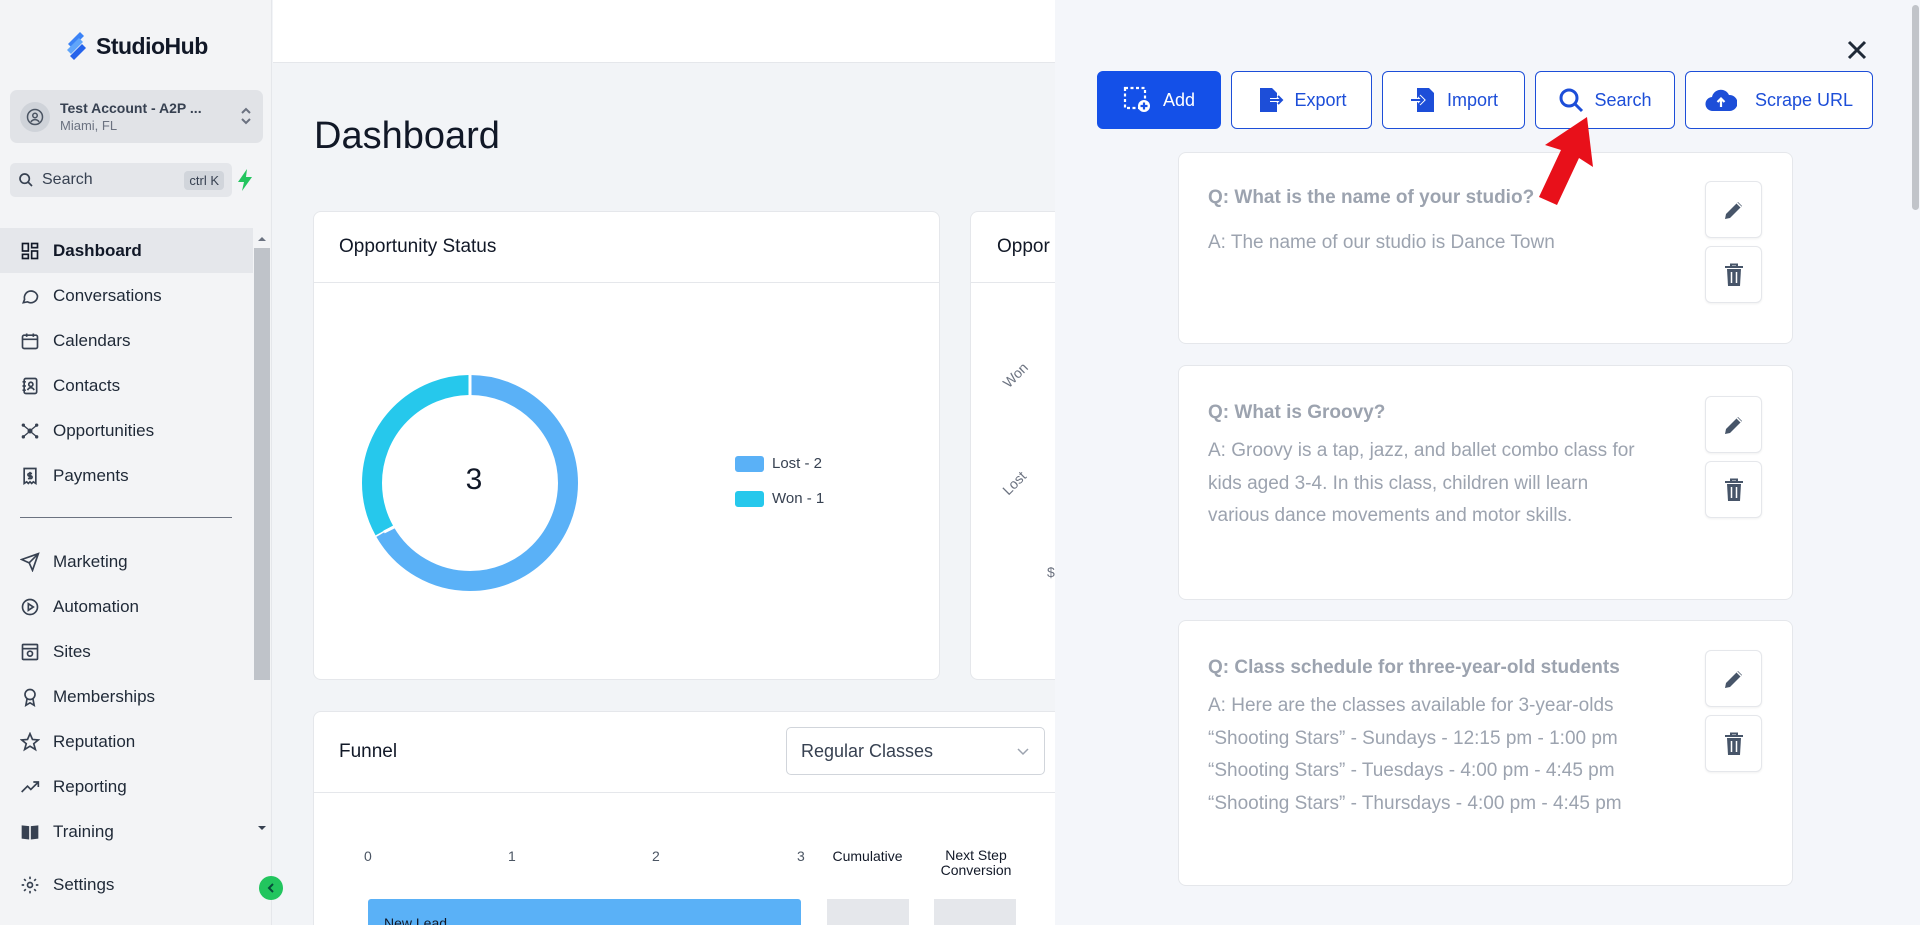 The width and height of the screenshot is (1920, 925). I want to click on book-icon, so click(30, 831).